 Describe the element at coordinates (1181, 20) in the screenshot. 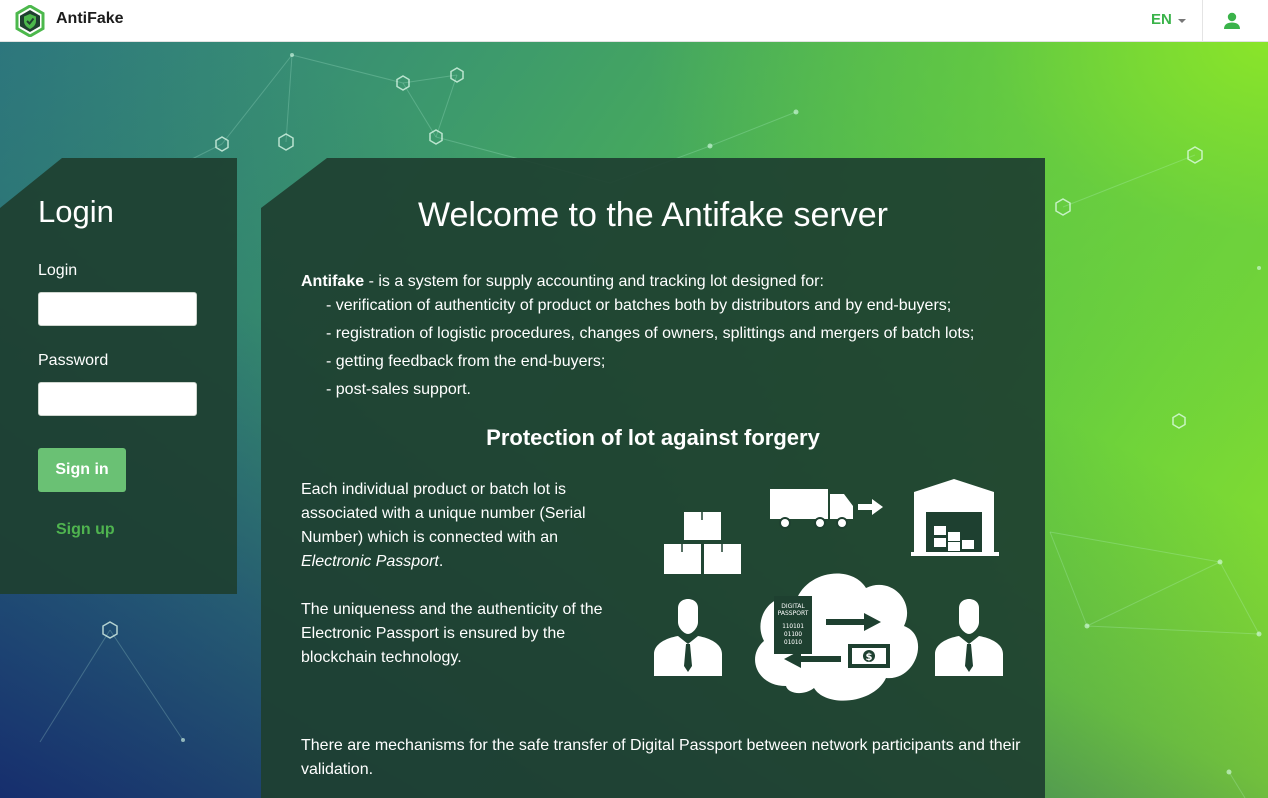

I see `caret-down-icon` at that location.